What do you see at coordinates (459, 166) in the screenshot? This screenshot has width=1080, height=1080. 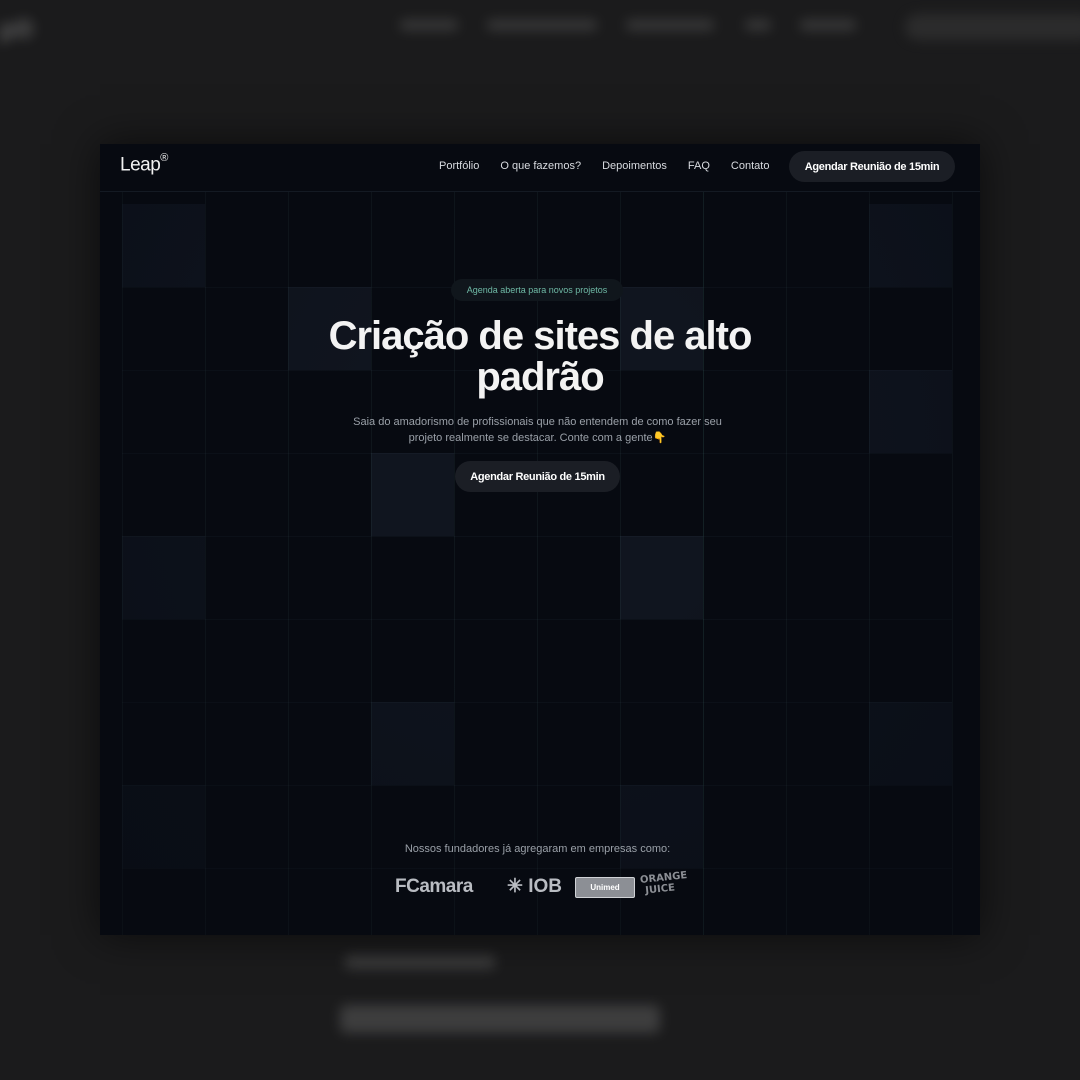 I see `nav-link-portfolio: Portfólio` at bounding box center [459, 166].